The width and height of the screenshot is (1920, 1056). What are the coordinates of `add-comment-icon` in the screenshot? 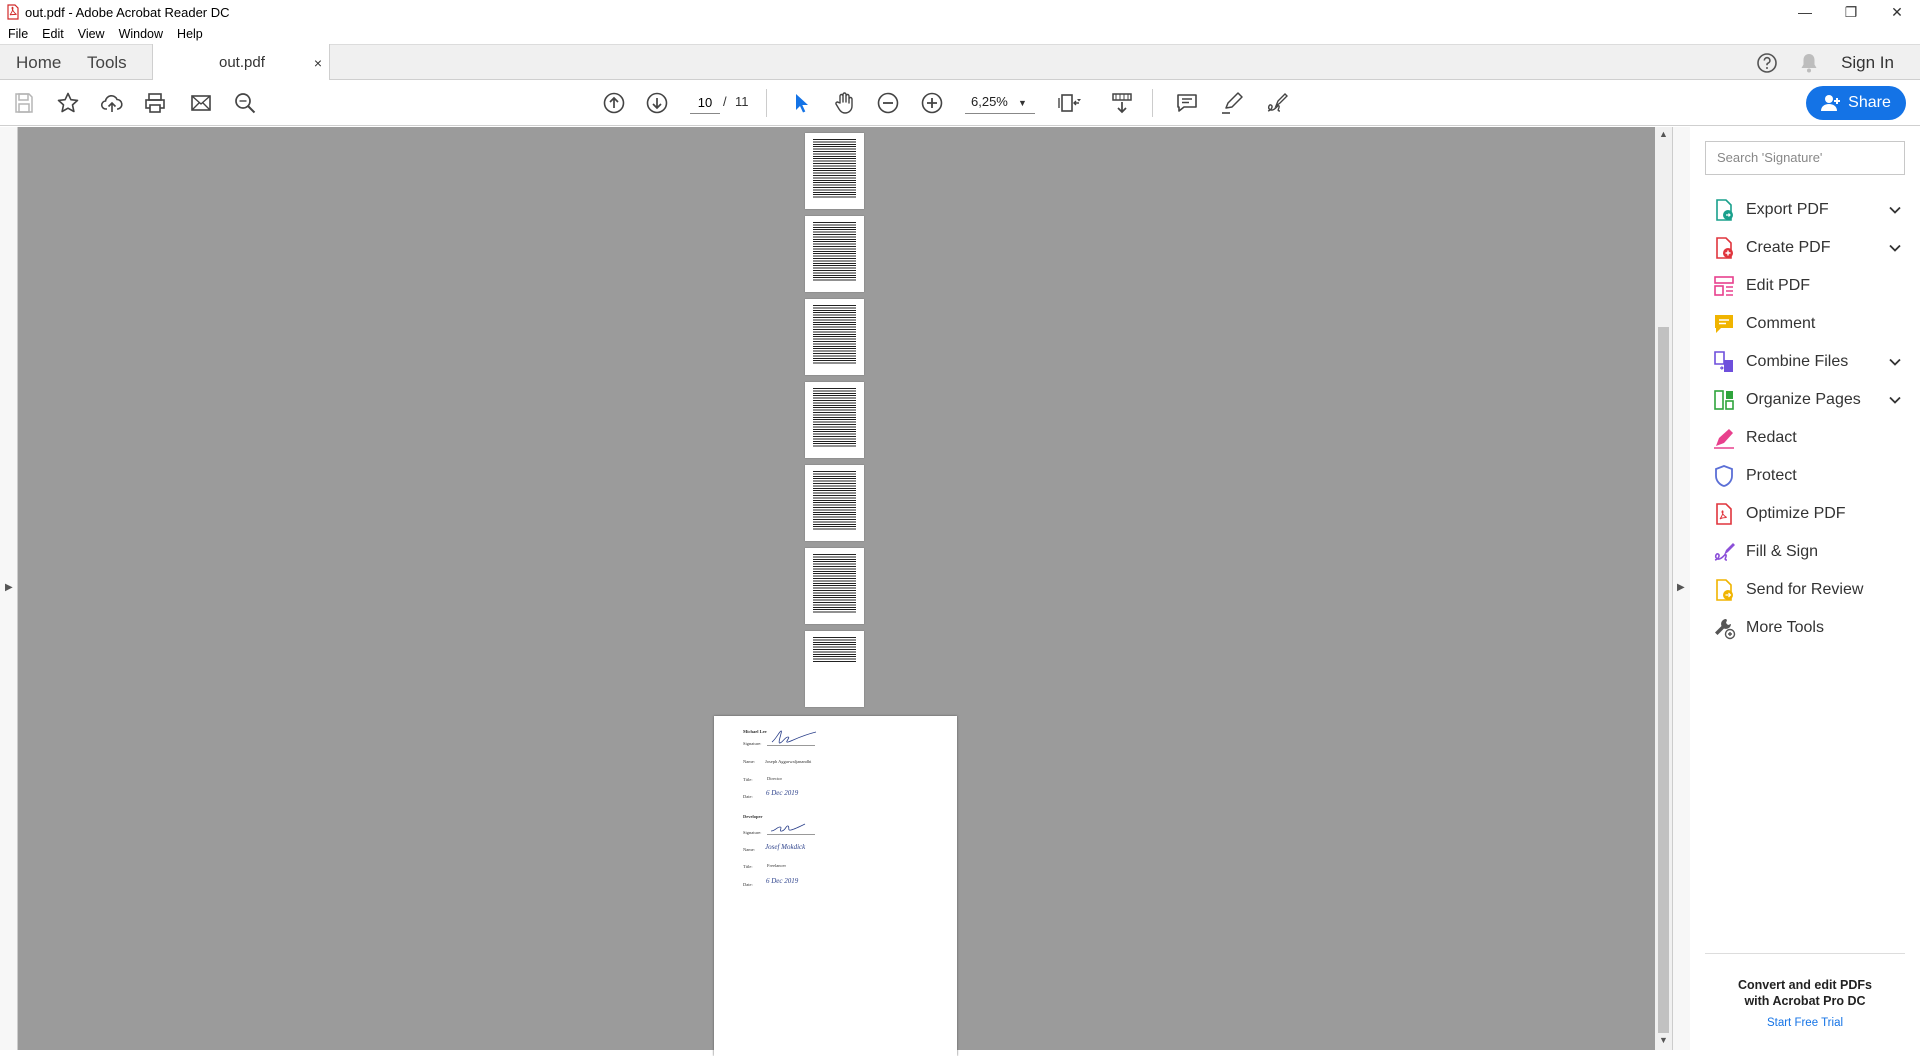 It's located at (1187, 103).